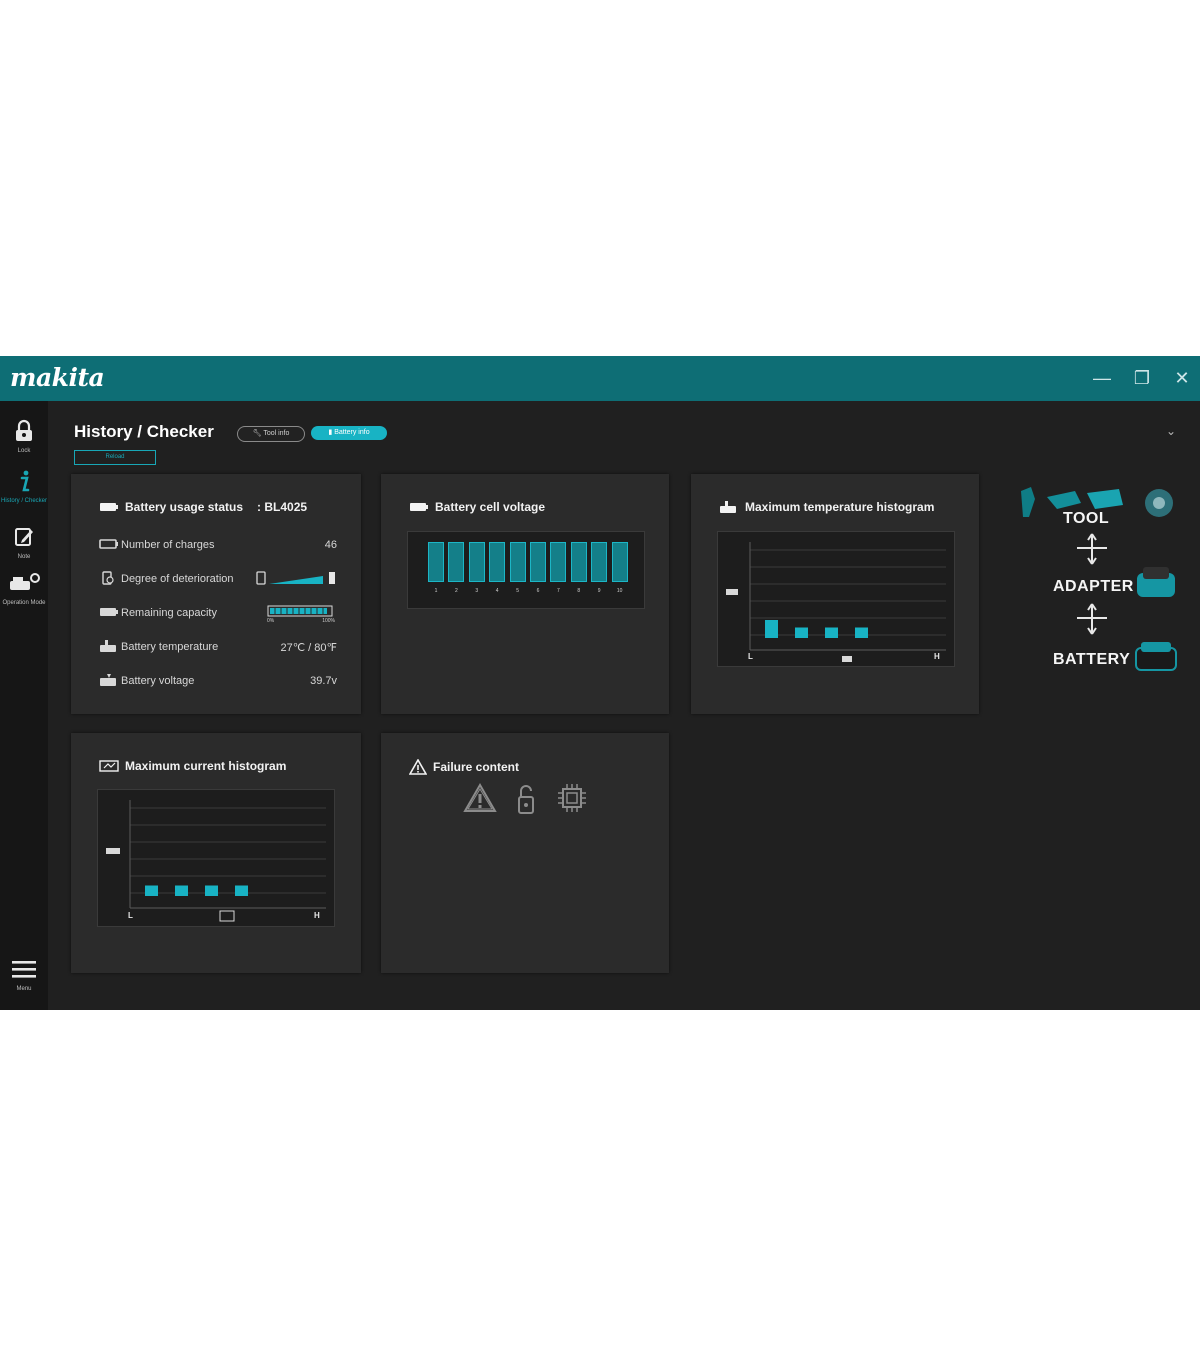 The image size is (1200, 1370). I want to click on battery-image, so click(1156, 656).